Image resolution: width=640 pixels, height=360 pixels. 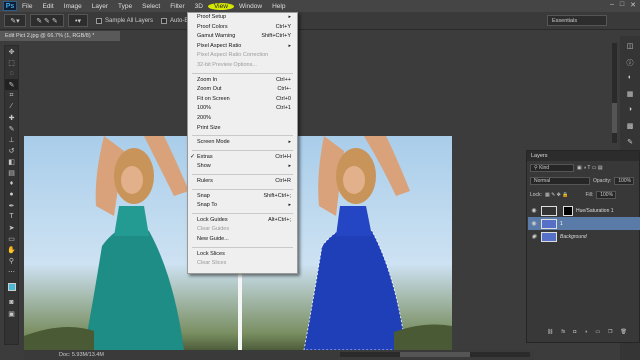 What do you see at coordinates (242, 205) in the screenshot?
I see `view-menu-item: Snap To ▸` at bounding box center [242, 205].